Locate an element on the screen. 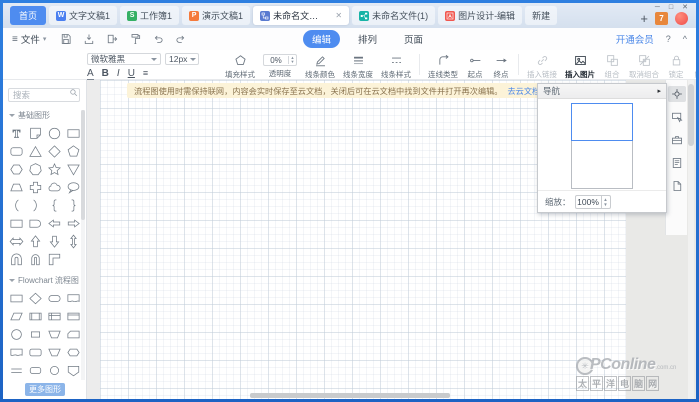 The height and width of the screenshot is (402, 699). mode-tab: 页面 is located at coordinates (413, 39).